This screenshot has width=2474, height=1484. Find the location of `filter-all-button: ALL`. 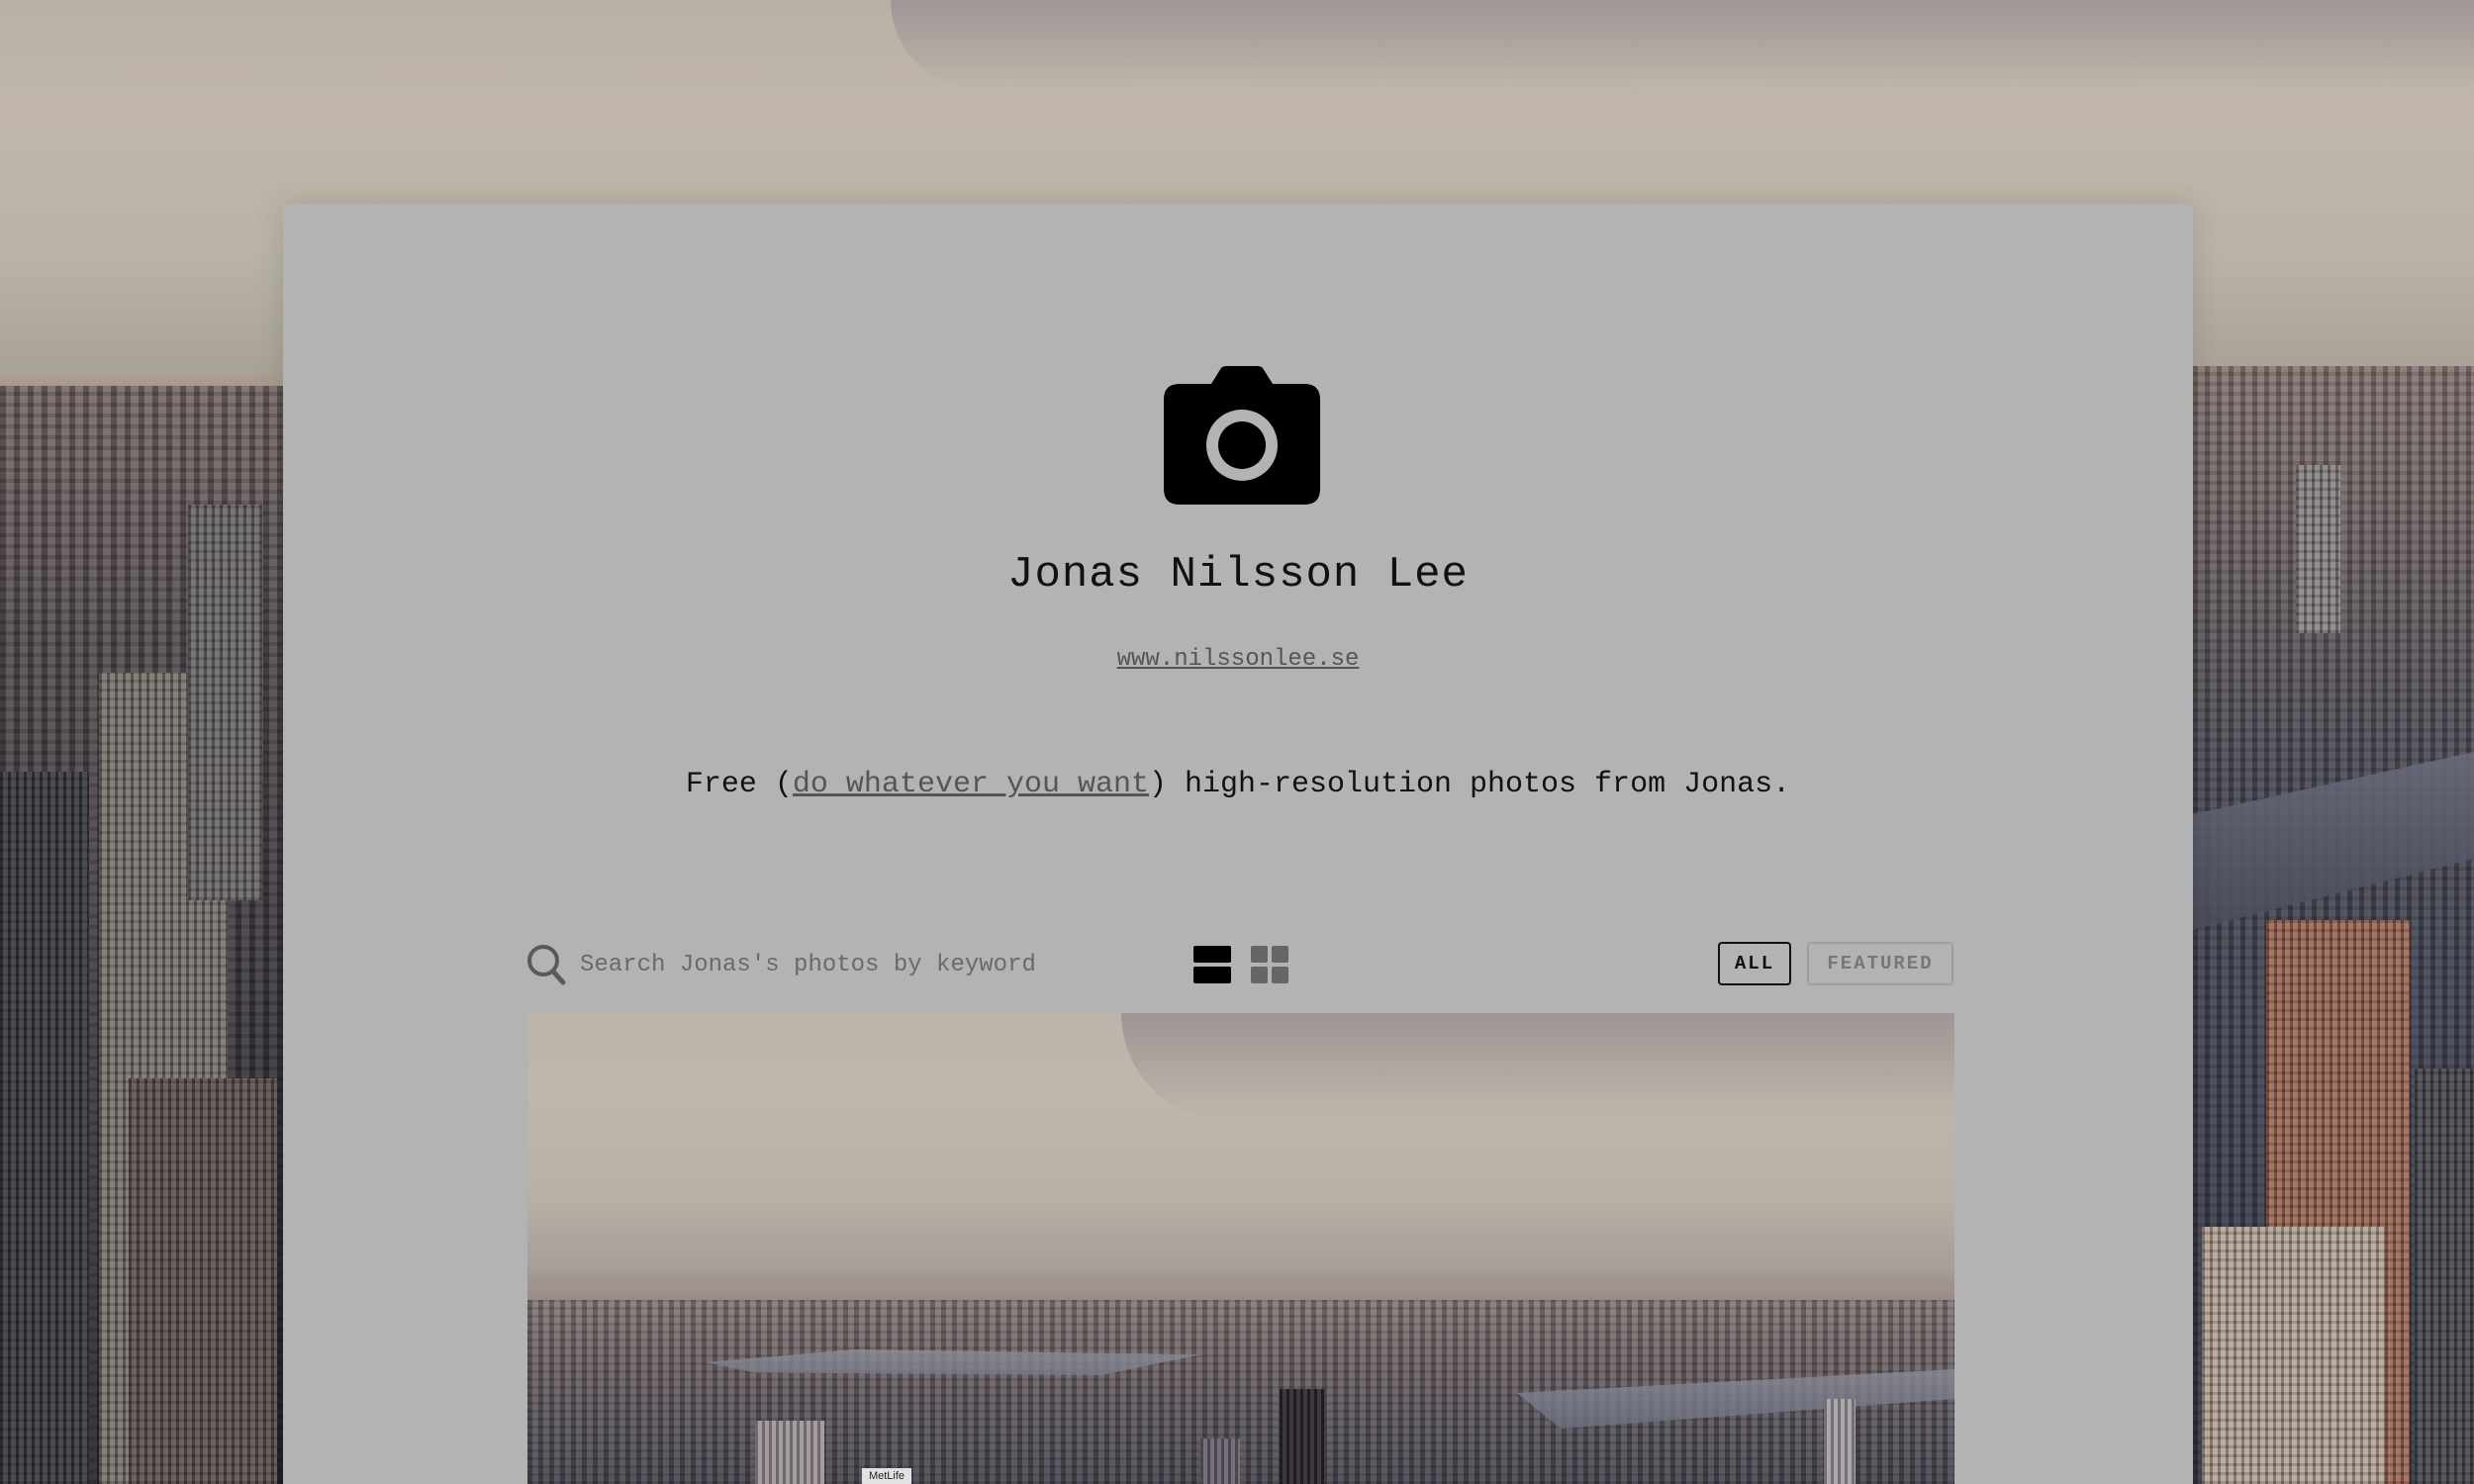

filter-all-button: ALL is located at coordinates (1755, 963).